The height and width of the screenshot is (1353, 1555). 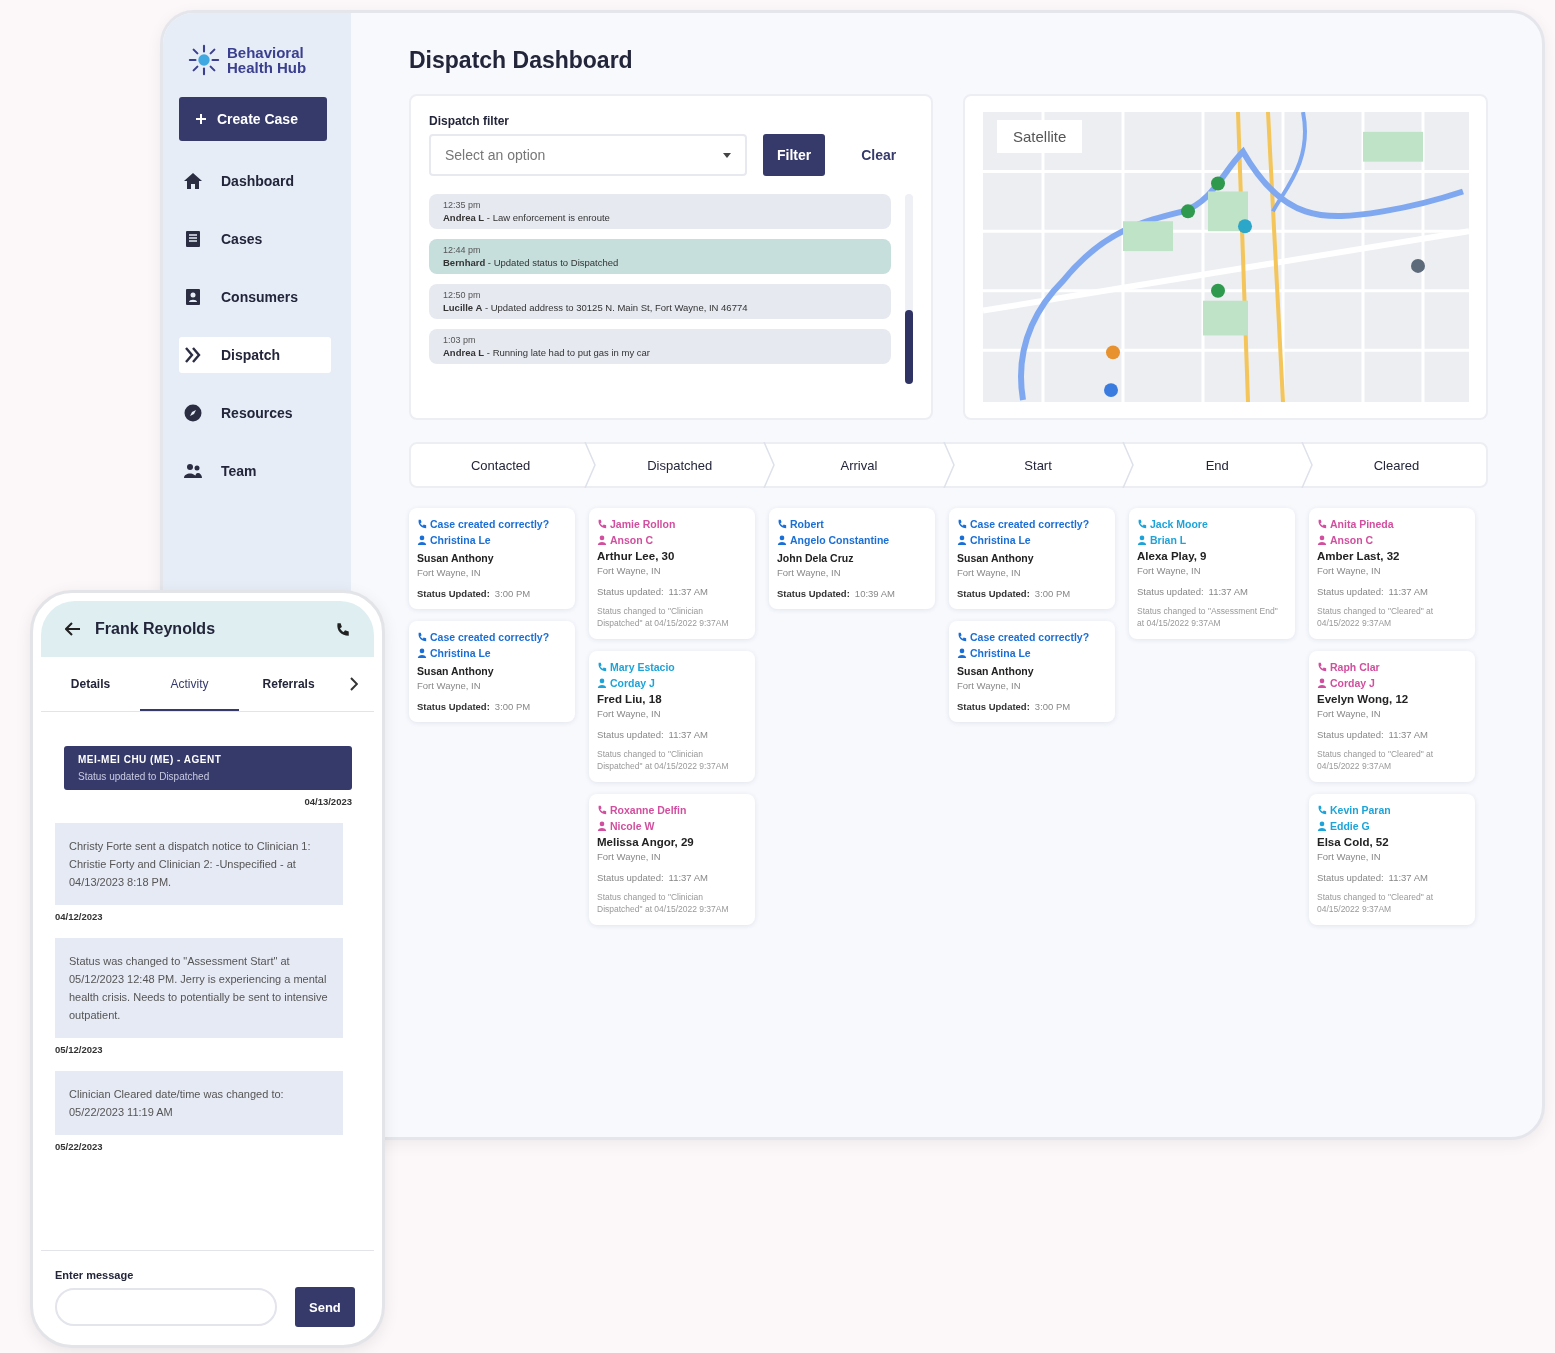 What do you see at coordinates (859, 465) in the screenshot?
I see `stage-header: Arrival` at bounding box center [859, 465].